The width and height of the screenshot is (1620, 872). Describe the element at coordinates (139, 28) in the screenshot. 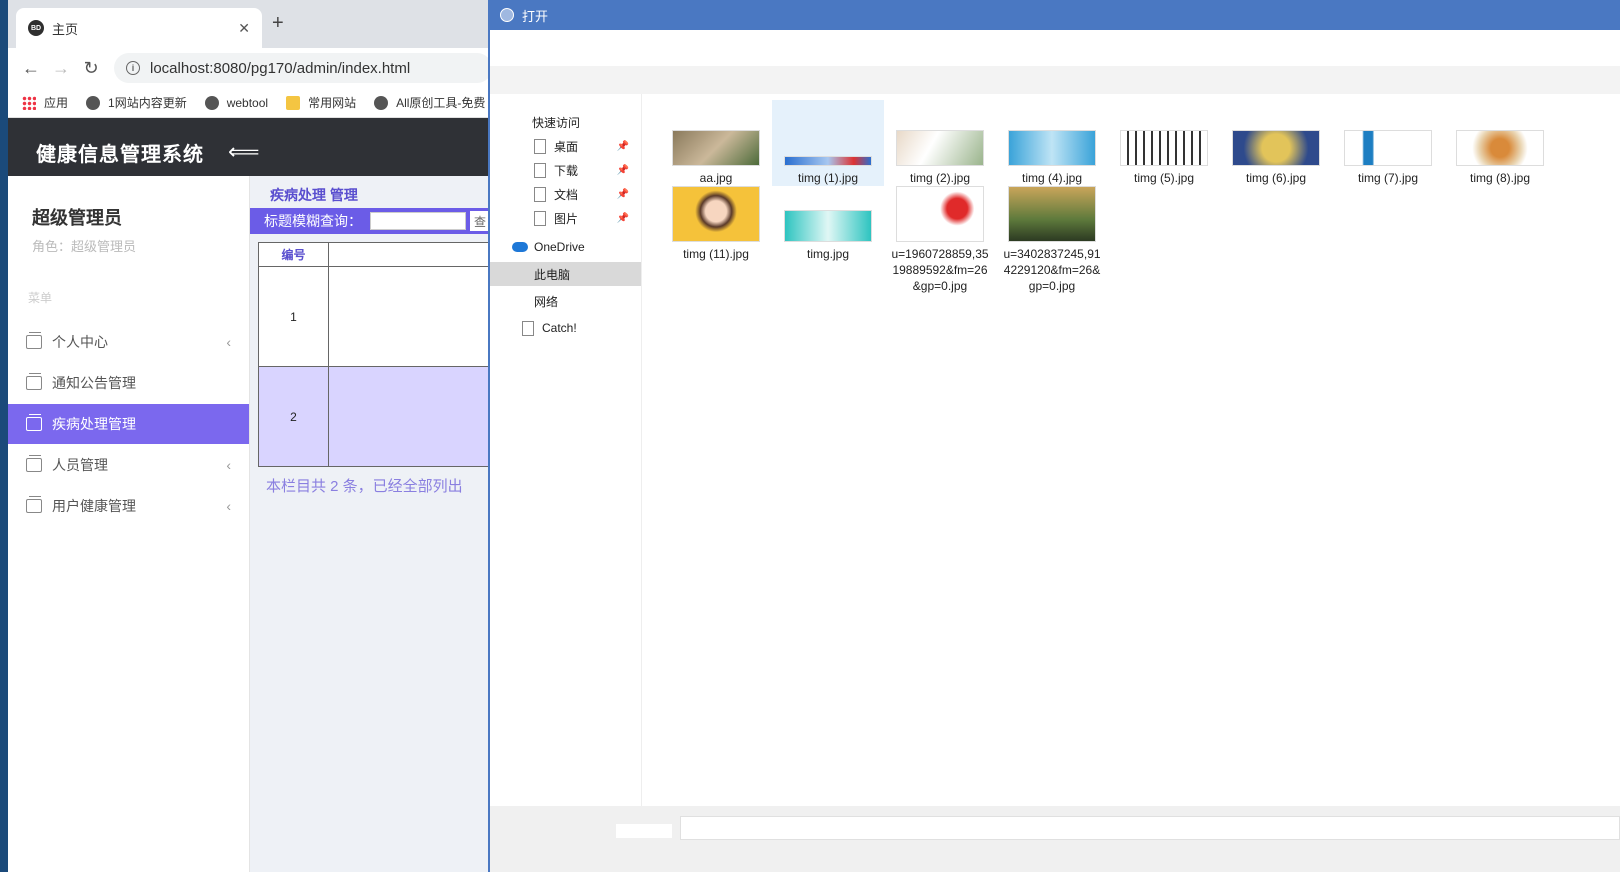

I see `browser-tab: BD 主页 ✕` at that location.